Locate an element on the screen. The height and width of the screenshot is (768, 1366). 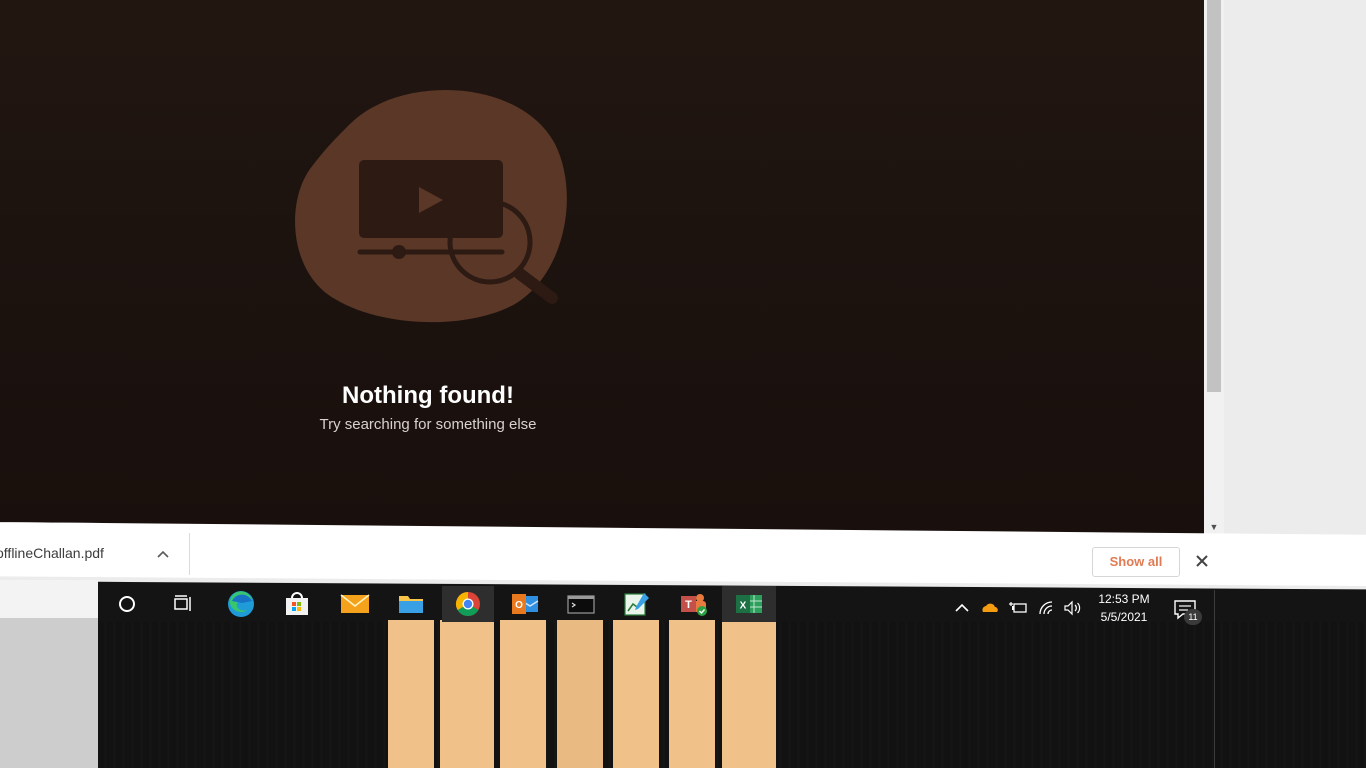
store-icon is located at coordinates (297, 603).